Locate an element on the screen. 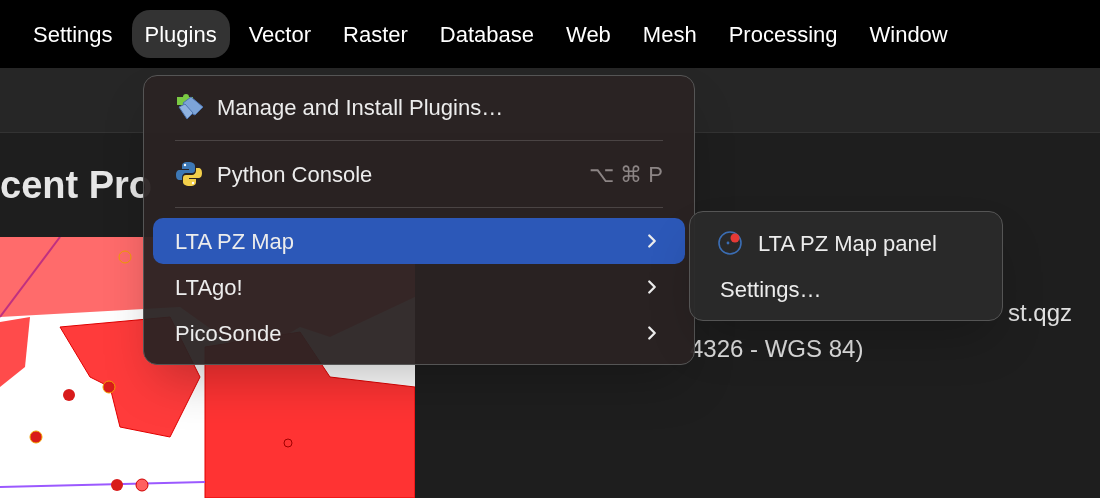 The height and width of the screenshot is (498, 1100). section-heading: cent Pro is located at coordinates (76, 185).